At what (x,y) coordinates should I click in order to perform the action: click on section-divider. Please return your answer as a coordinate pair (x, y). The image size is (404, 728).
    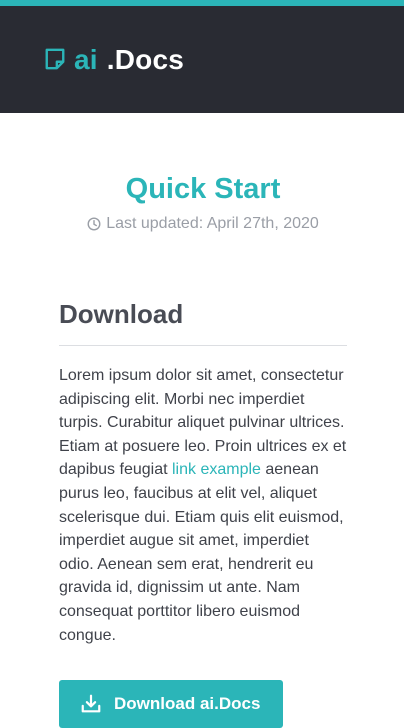
    Looking at the image, I should click on (203, 345).